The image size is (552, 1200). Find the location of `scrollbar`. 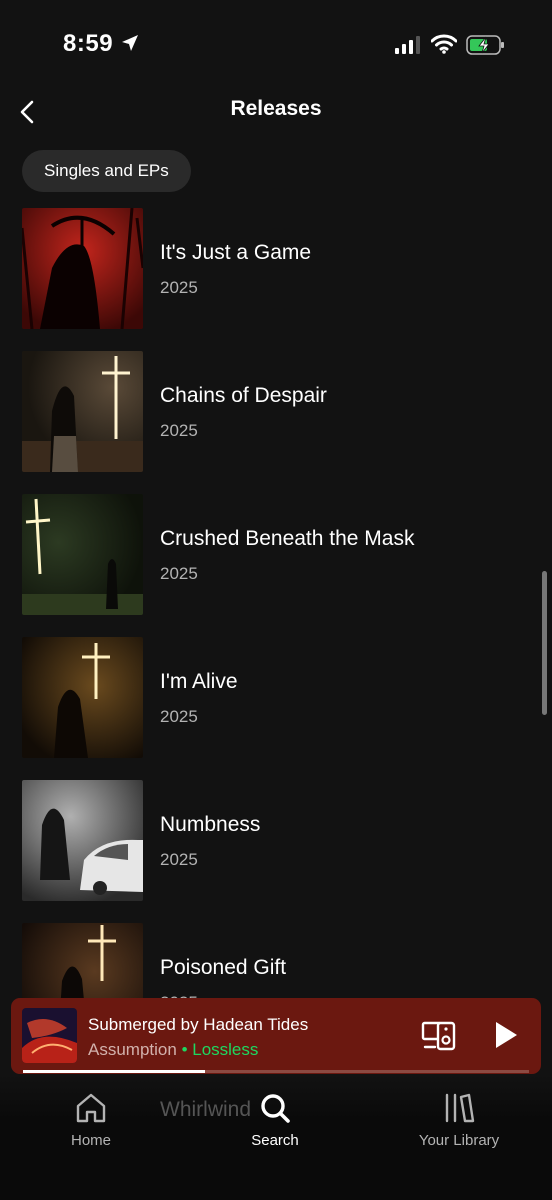

scrollbar is located at coordinates (544, 643).